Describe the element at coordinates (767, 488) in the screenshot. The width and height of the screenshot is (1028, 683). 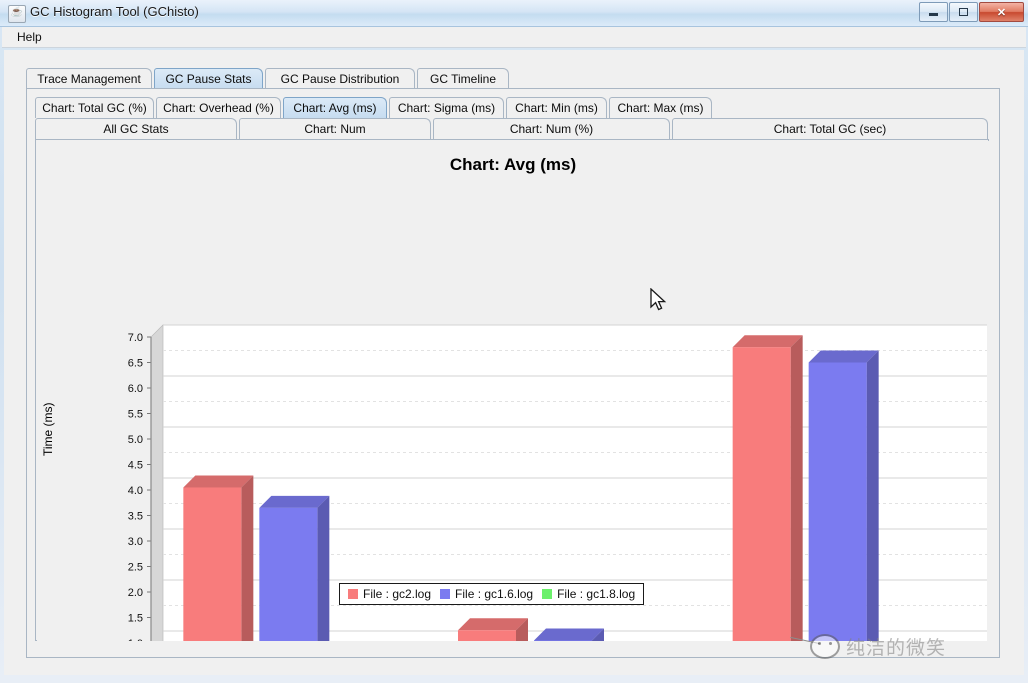
I see `bar-full-gc-file-gc2.log` at that location.